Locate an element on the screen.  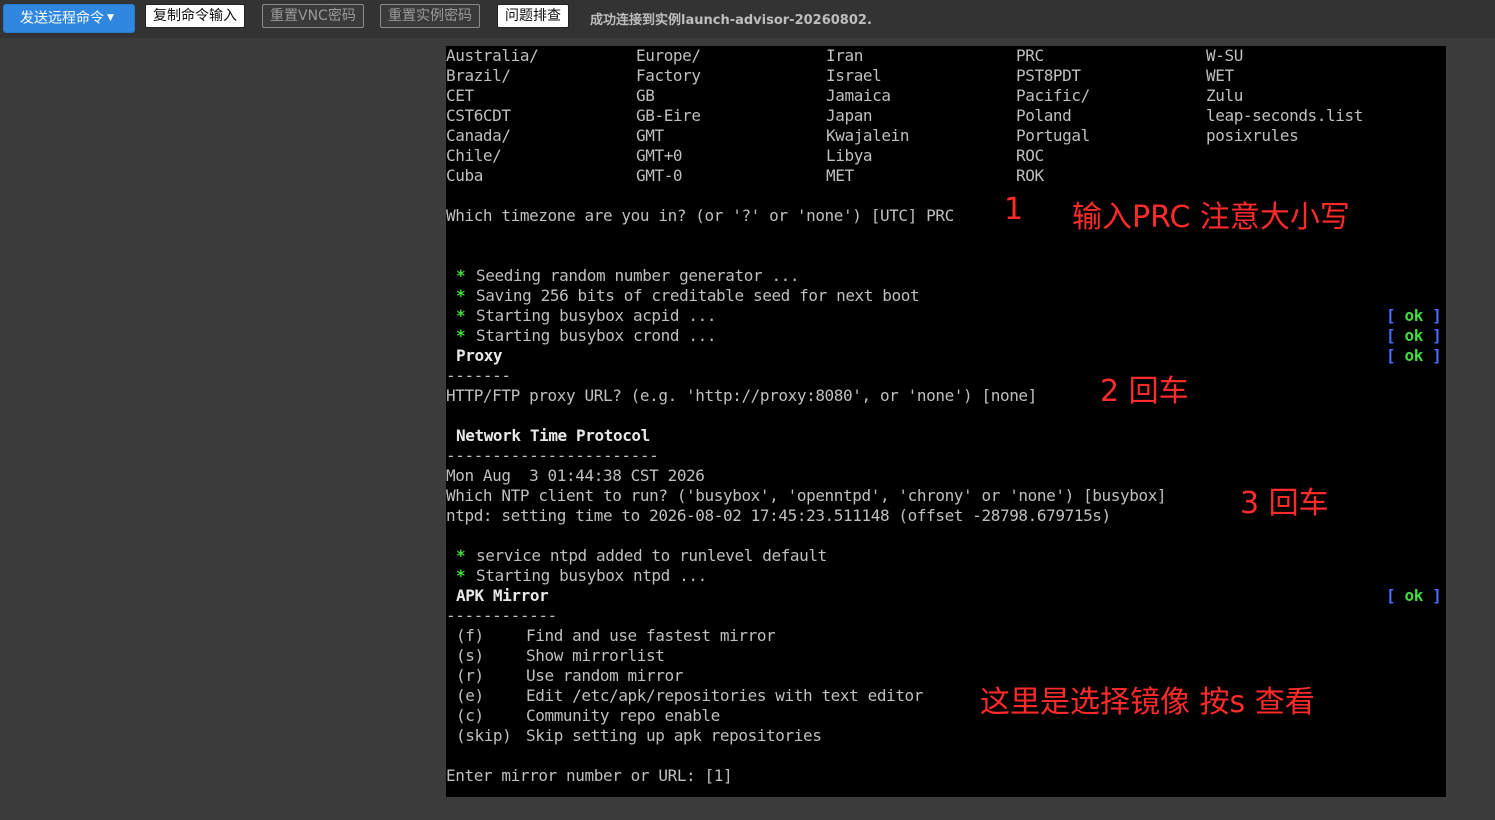
mirror-option-text: Show mirrorlist is located at coordinates (595, 655).